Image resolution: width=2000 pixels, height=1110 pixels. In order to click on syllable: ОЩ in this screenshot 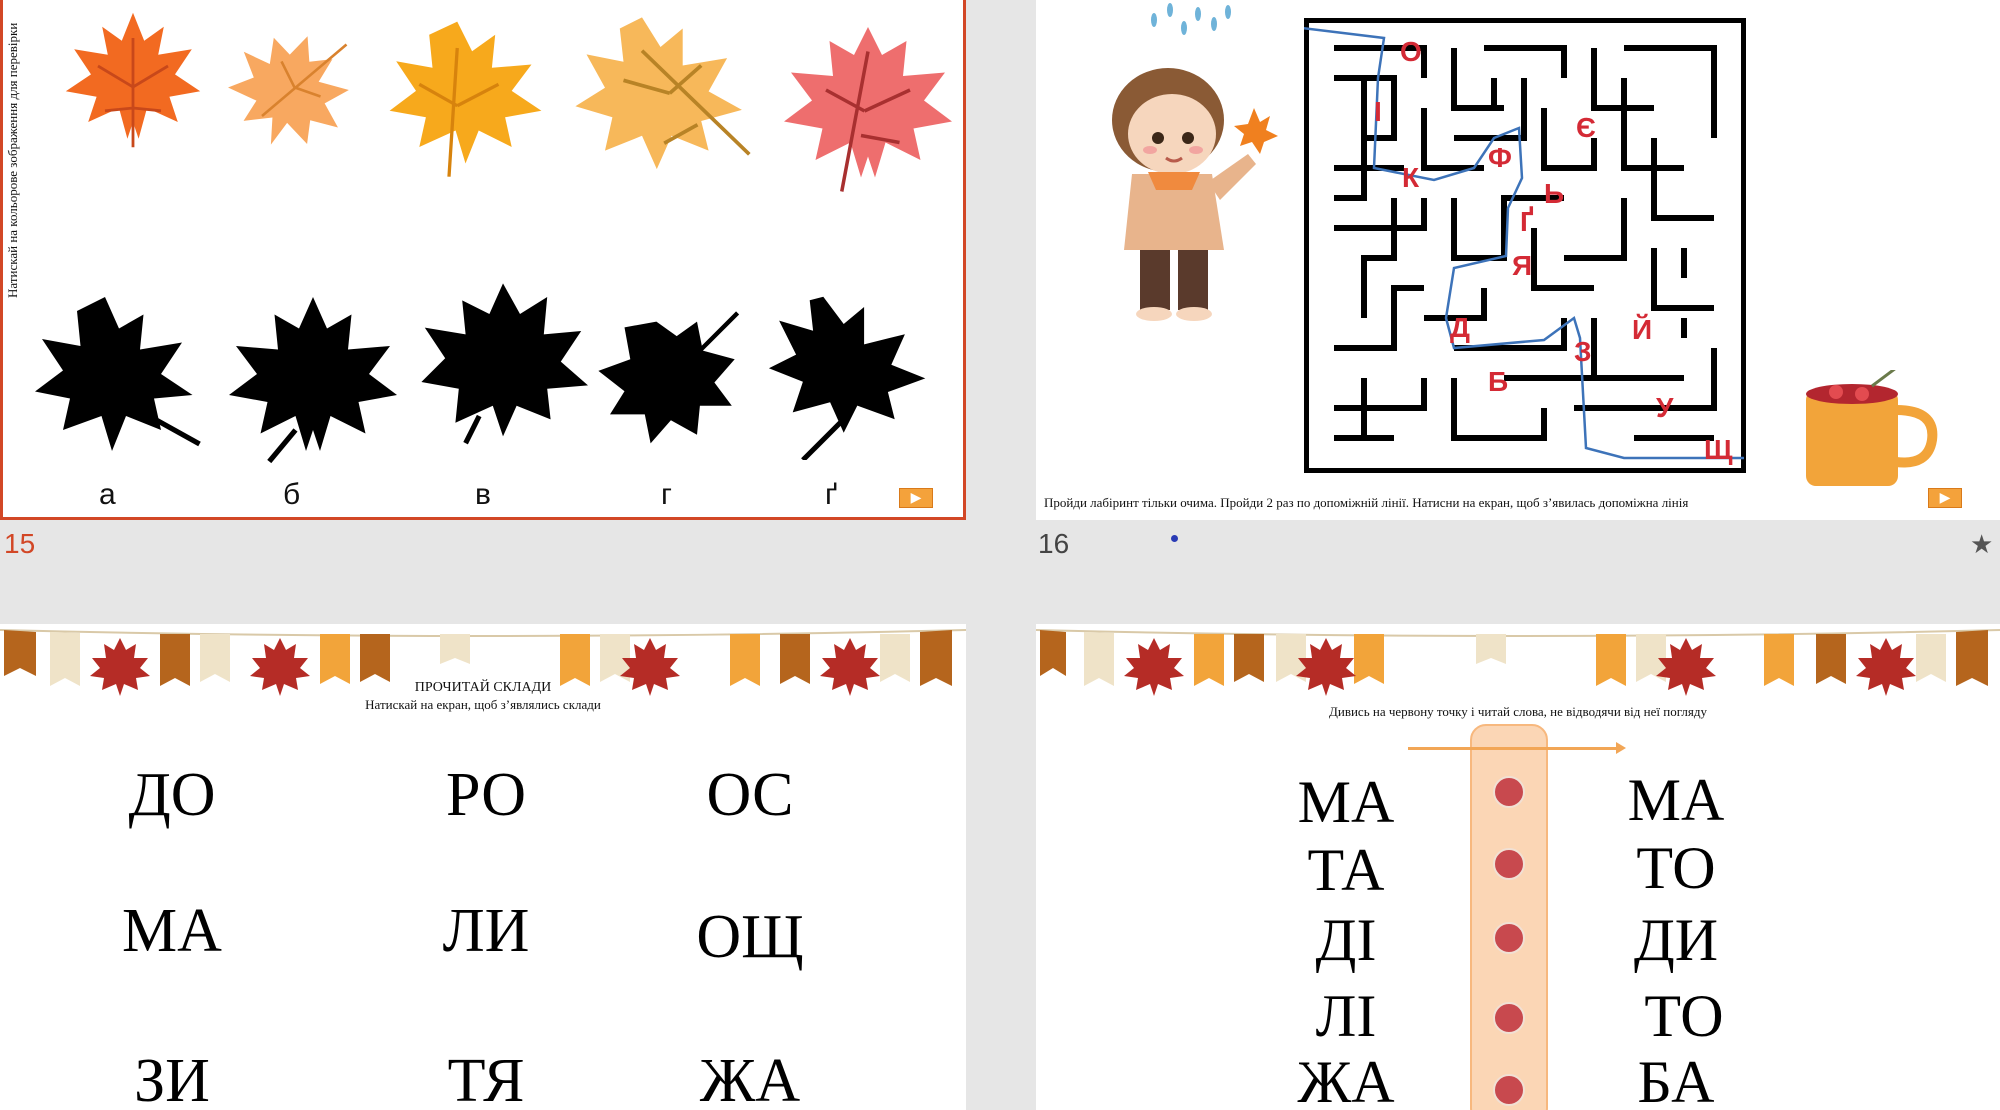, I will do `click(750, 937)`.